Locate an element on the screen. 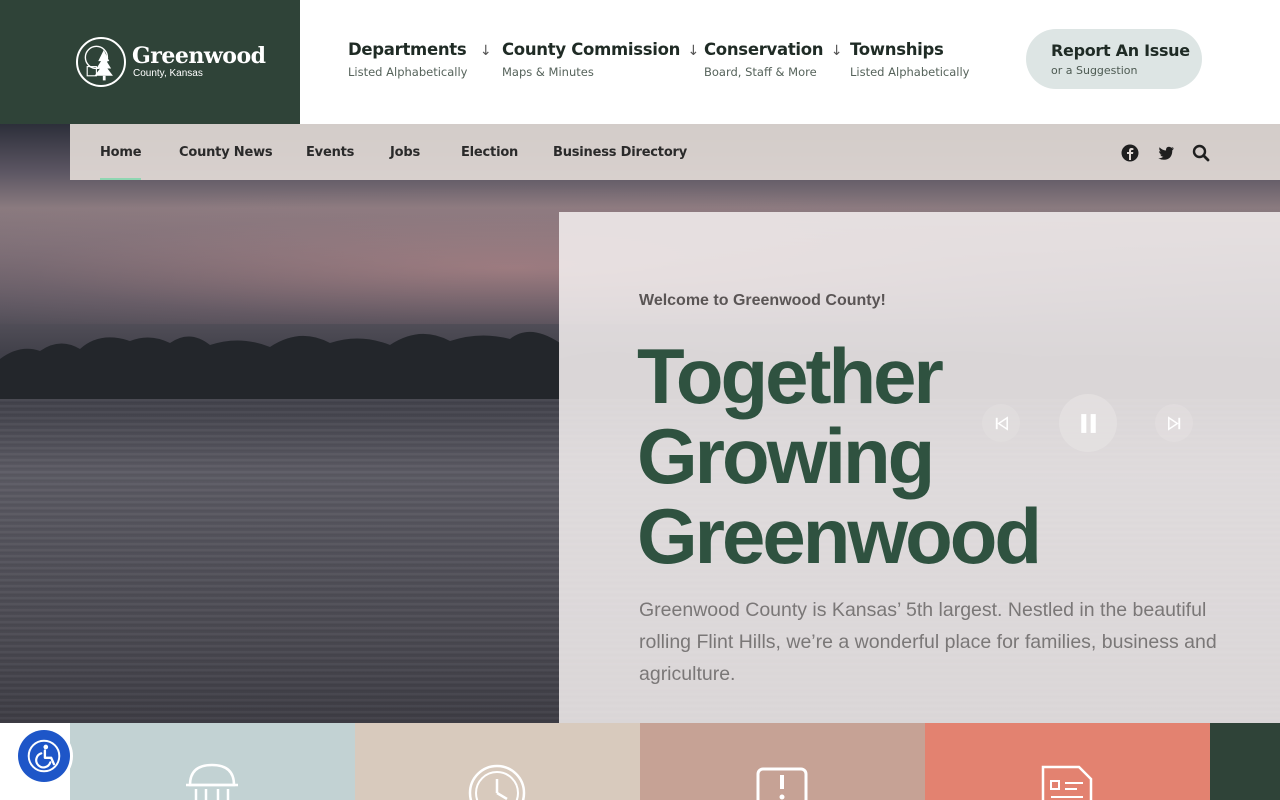  report-issue-subtitle: or a Suggestion is located at coordinates (1094, 70).